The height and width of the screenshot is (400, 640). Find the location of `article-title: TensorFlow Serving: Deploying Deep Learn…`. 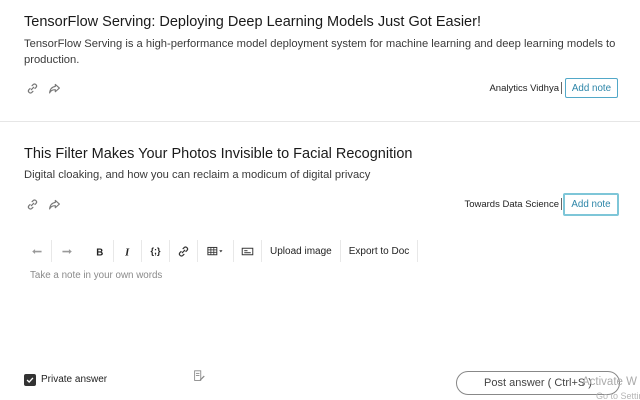

article-title: TensorFlow Serving: Deploying Deep Learn… is located at coordinates (252, 22).